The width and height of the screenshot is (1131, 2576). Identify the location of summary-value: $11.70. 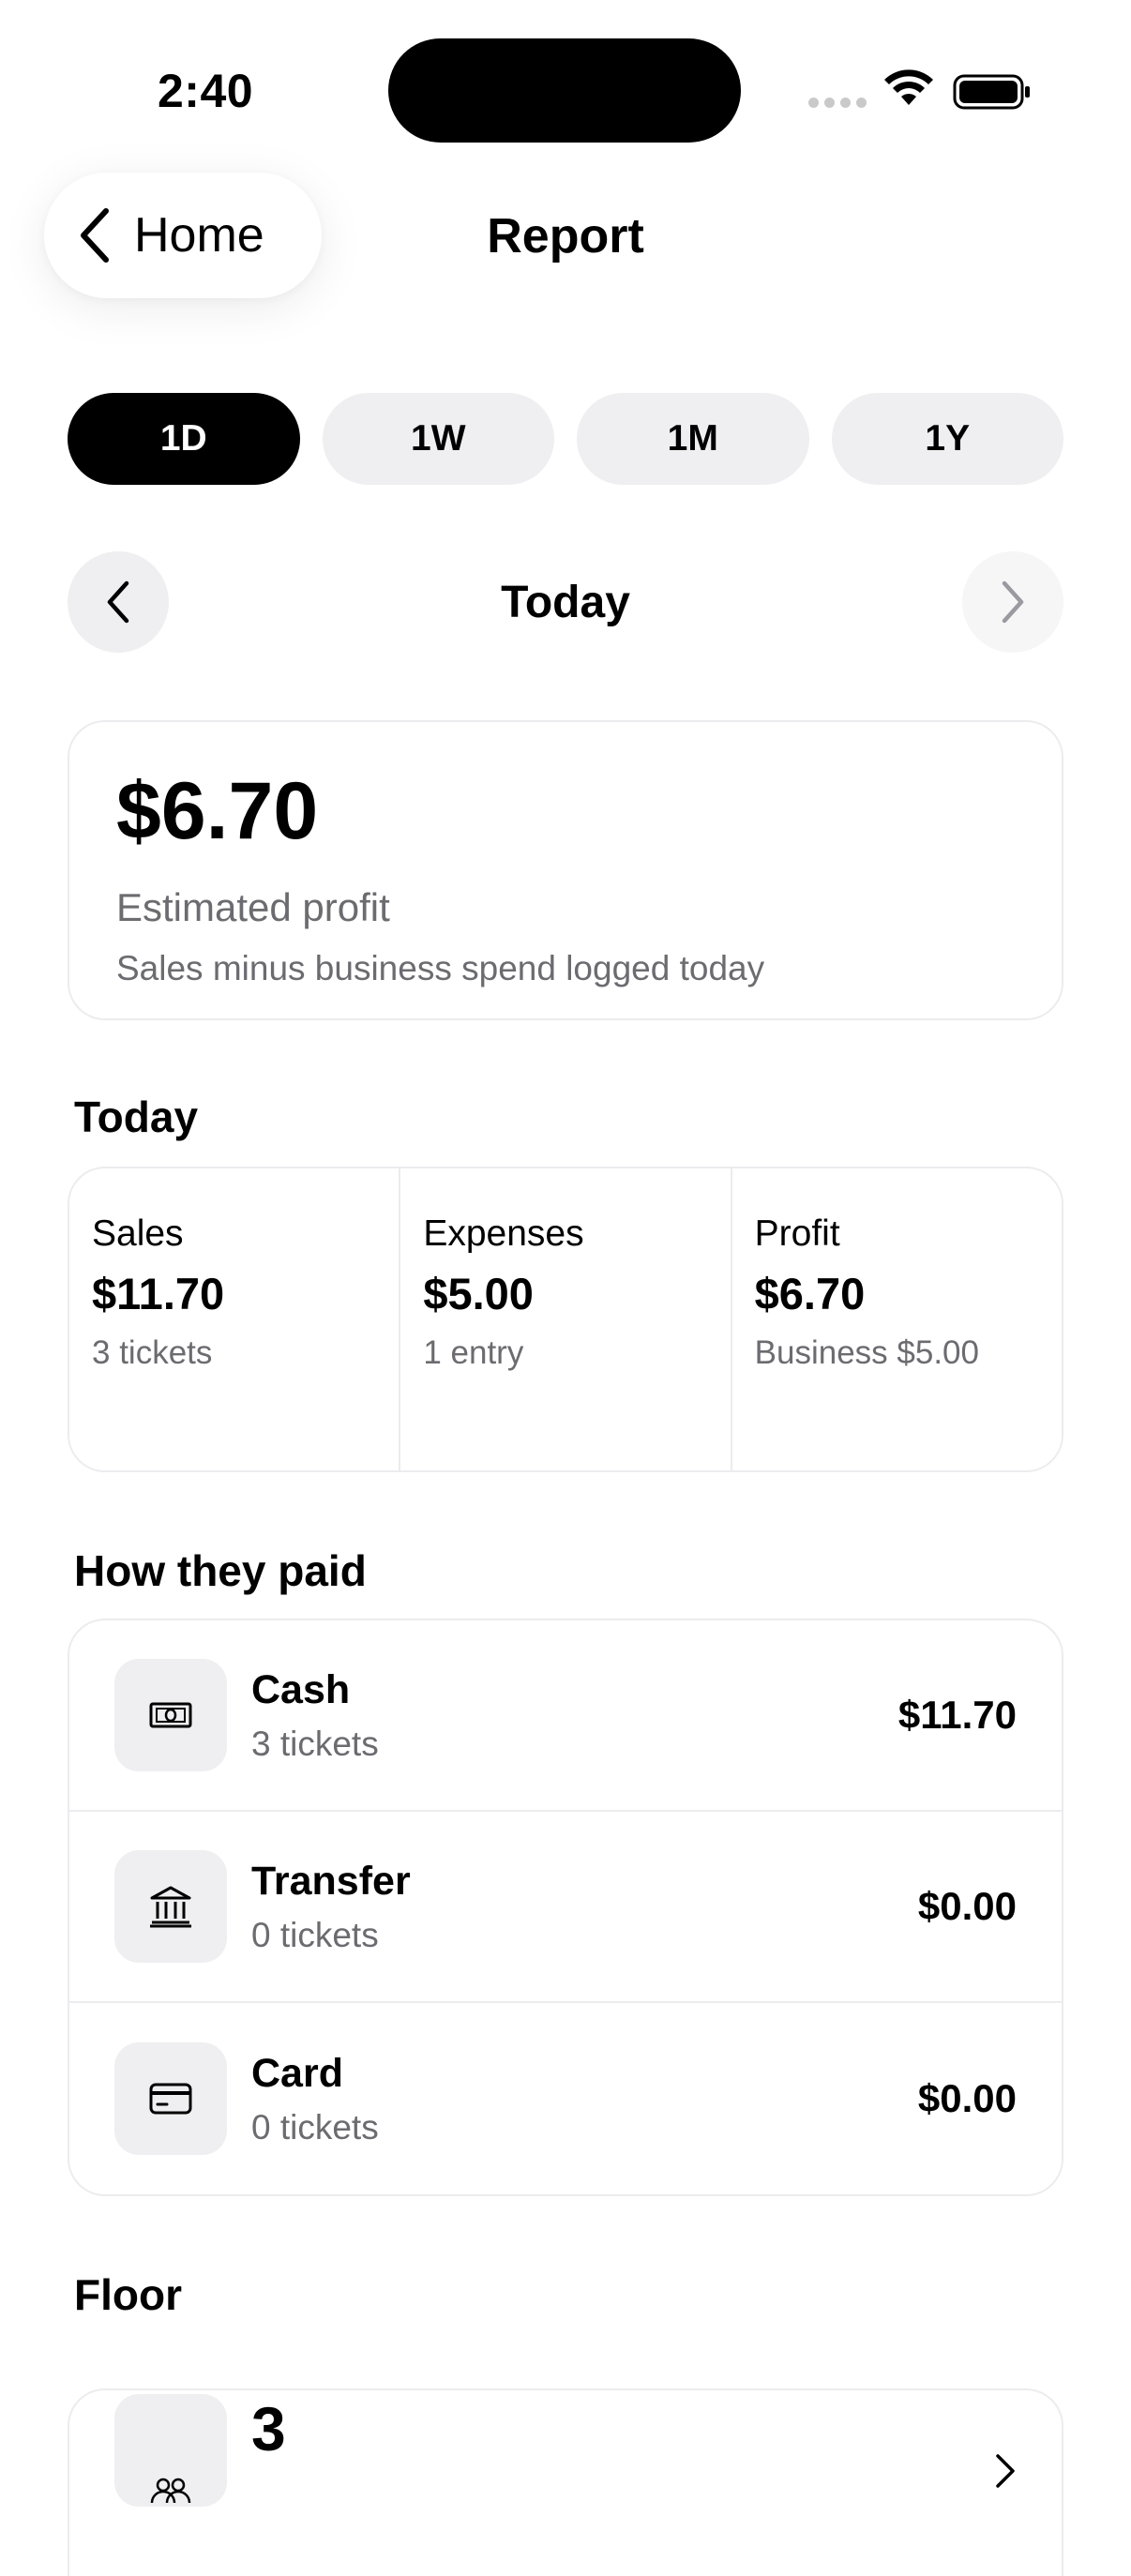
(158, 1293).